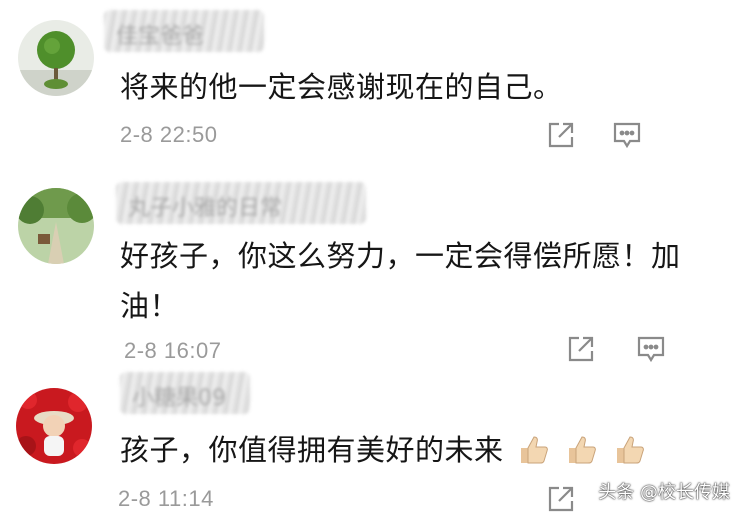 This screenshot has height=514, width=740. Describe the element at coordinates (185, 393) in the screenshot. I see `username-blurred: 小糖果09` at that location.